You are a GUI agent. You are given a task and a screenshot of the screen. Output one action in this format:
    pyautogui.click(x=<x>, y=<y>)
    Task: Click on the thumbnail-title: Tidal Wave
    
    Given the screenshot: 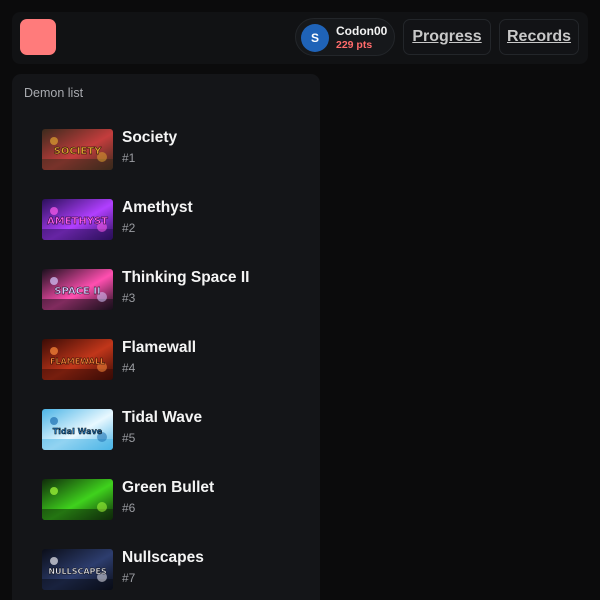 What is the action you would take?
    pyautogui.click(x=78, y=431)
    